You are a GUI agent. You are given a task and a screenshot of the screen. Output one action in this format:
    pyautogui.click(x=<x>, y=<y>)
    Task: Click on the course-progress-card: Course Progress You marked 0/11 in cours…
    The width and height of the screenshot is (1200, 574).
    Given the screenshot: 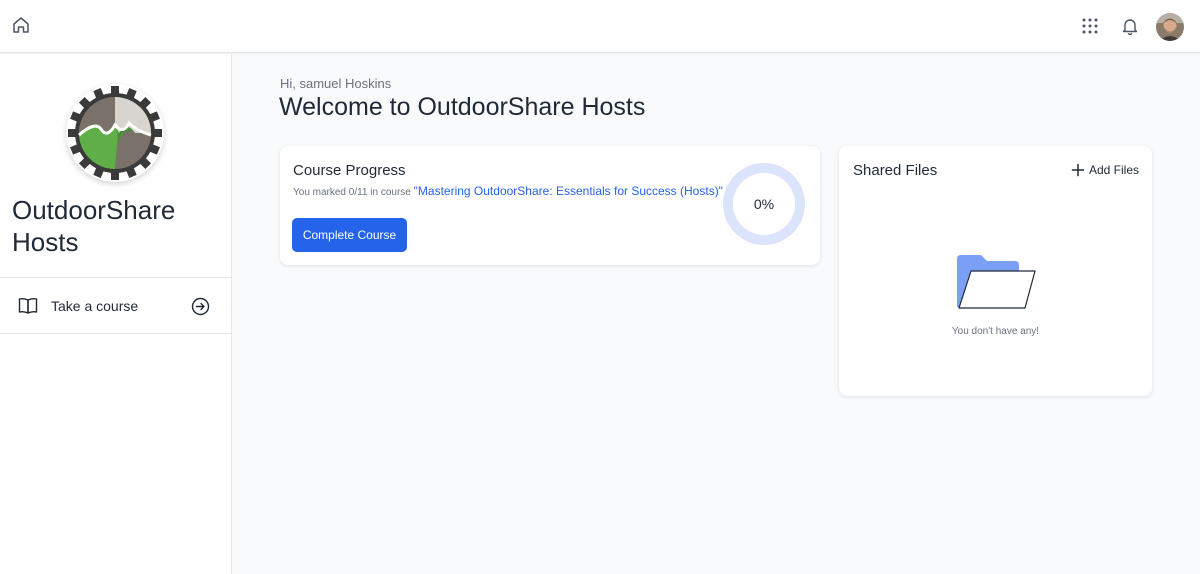 What is the action you would take?
    pyautogui.click(x=550, y=205)
    